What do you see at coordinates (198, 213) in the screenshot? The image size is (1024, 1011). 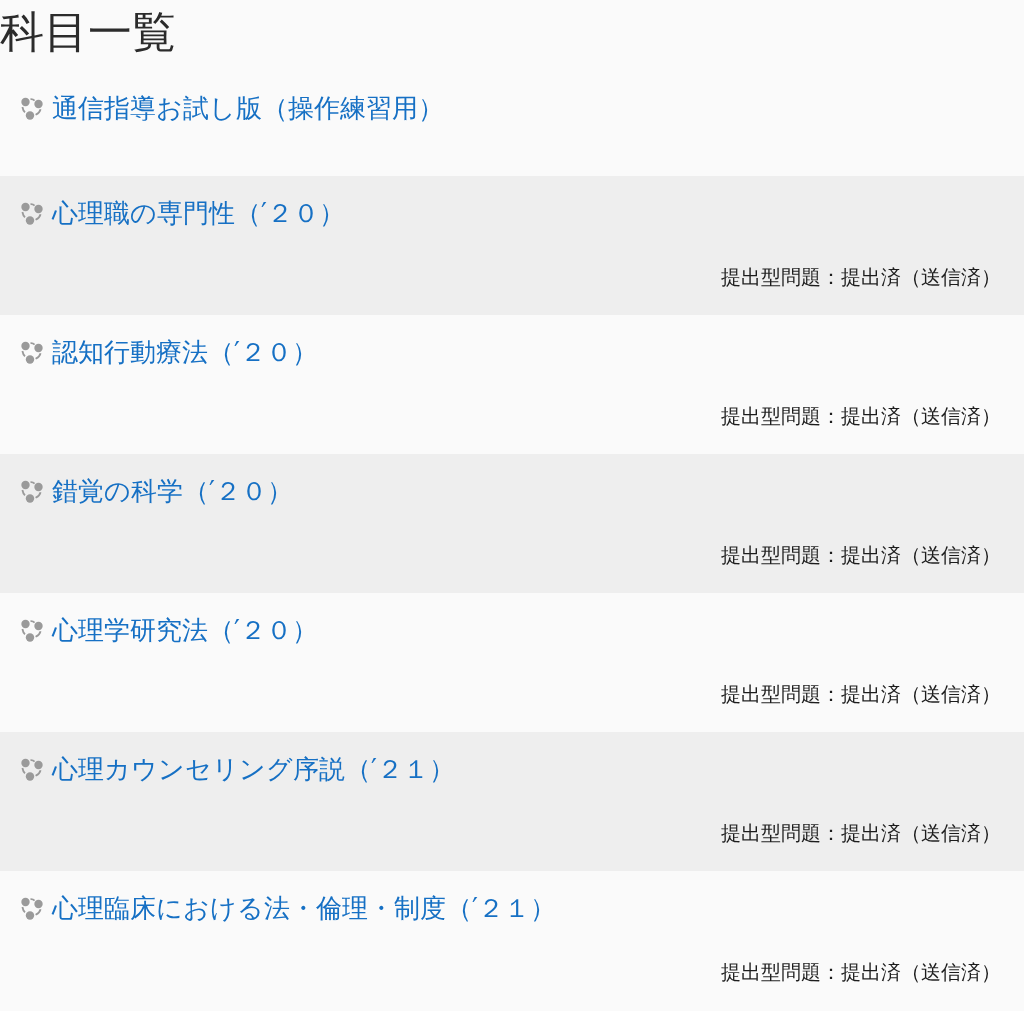 I see `course-link: 心理職の専門性（′２０）` at bounding box center [198, 213].